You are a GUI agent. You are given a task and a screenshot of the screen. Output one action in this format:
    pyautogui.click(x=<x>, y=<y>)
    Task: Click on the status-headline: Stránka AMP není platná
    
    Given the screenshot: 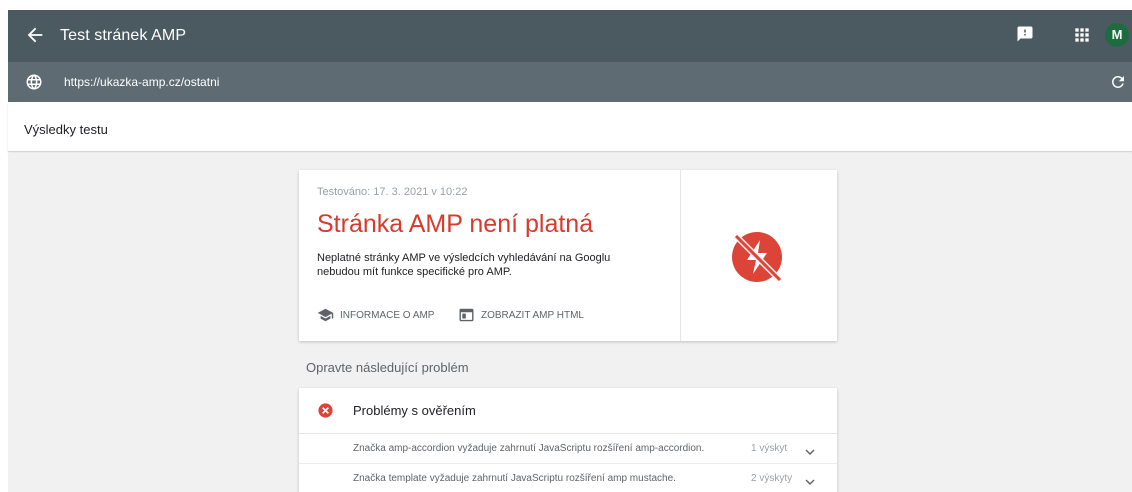 What is the action you would take?
    pyautogui.click(x=455, y=224)
    